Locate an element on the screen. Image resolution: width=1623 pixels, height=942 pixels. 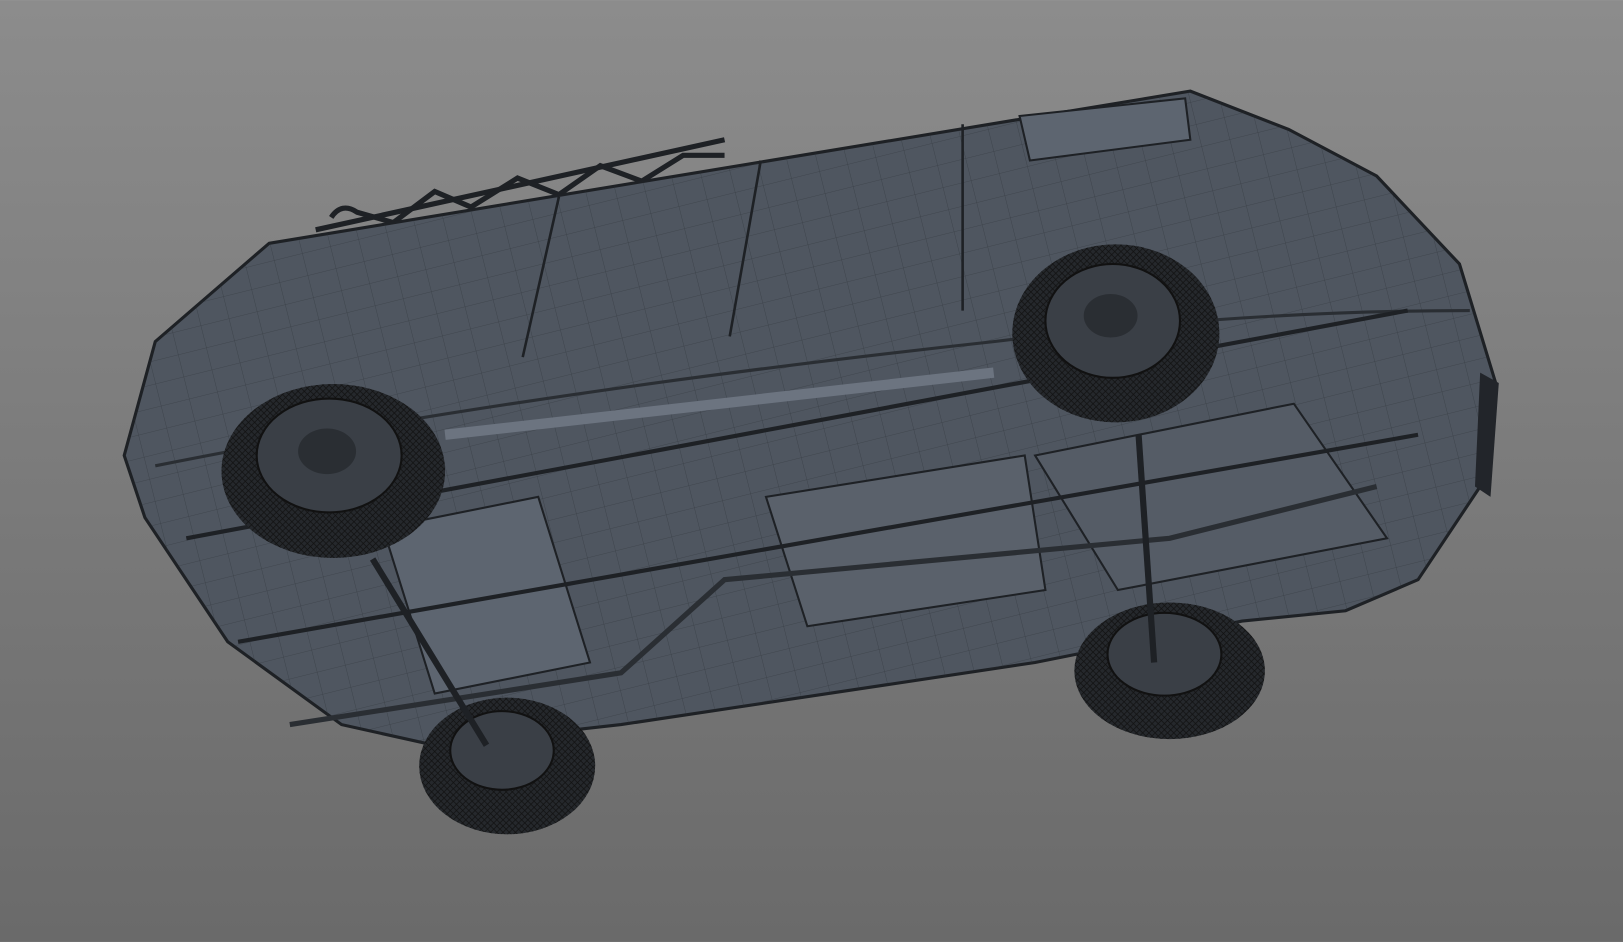
wheel-rear-right is located at coordinates (507, 766).